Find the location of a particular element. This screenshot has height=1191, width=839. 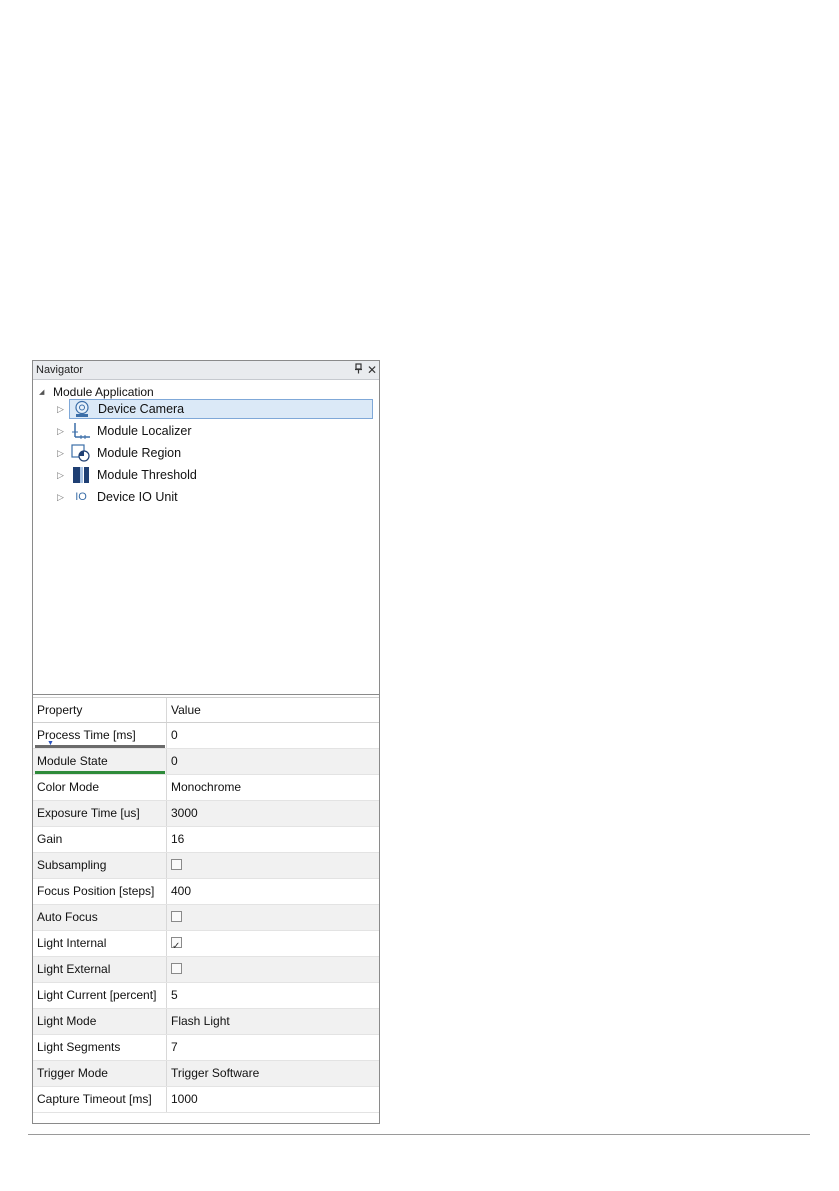

header-property: Property is located at coordinates (100, 710).